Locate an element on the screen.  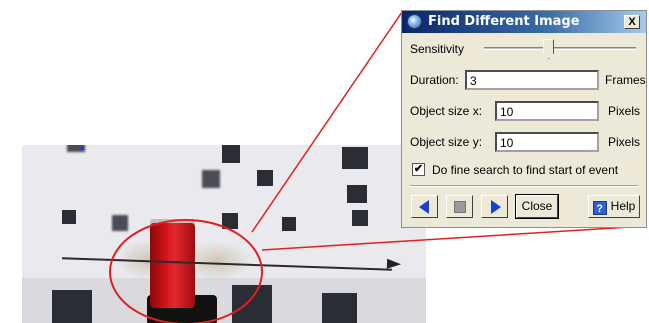
triangle-right-icon is located at coordinates (496, 207).